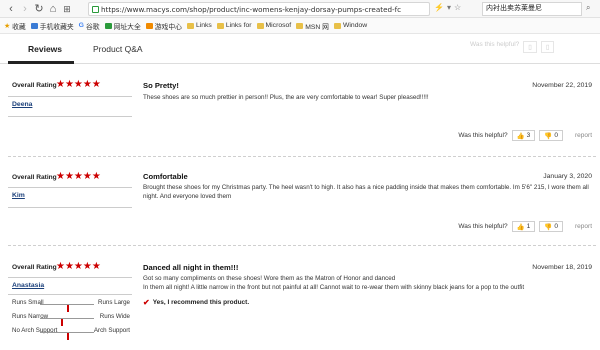 The image size is (600, 350). I want to click on recommend-badge: ✔ Yes, I recommend this product., so click(196, 302).